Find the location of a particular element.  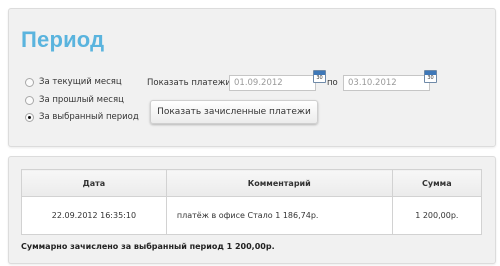

cell-comment: платёж в офисе Стало 1 186,74р. is located at coordinates (279, 215).